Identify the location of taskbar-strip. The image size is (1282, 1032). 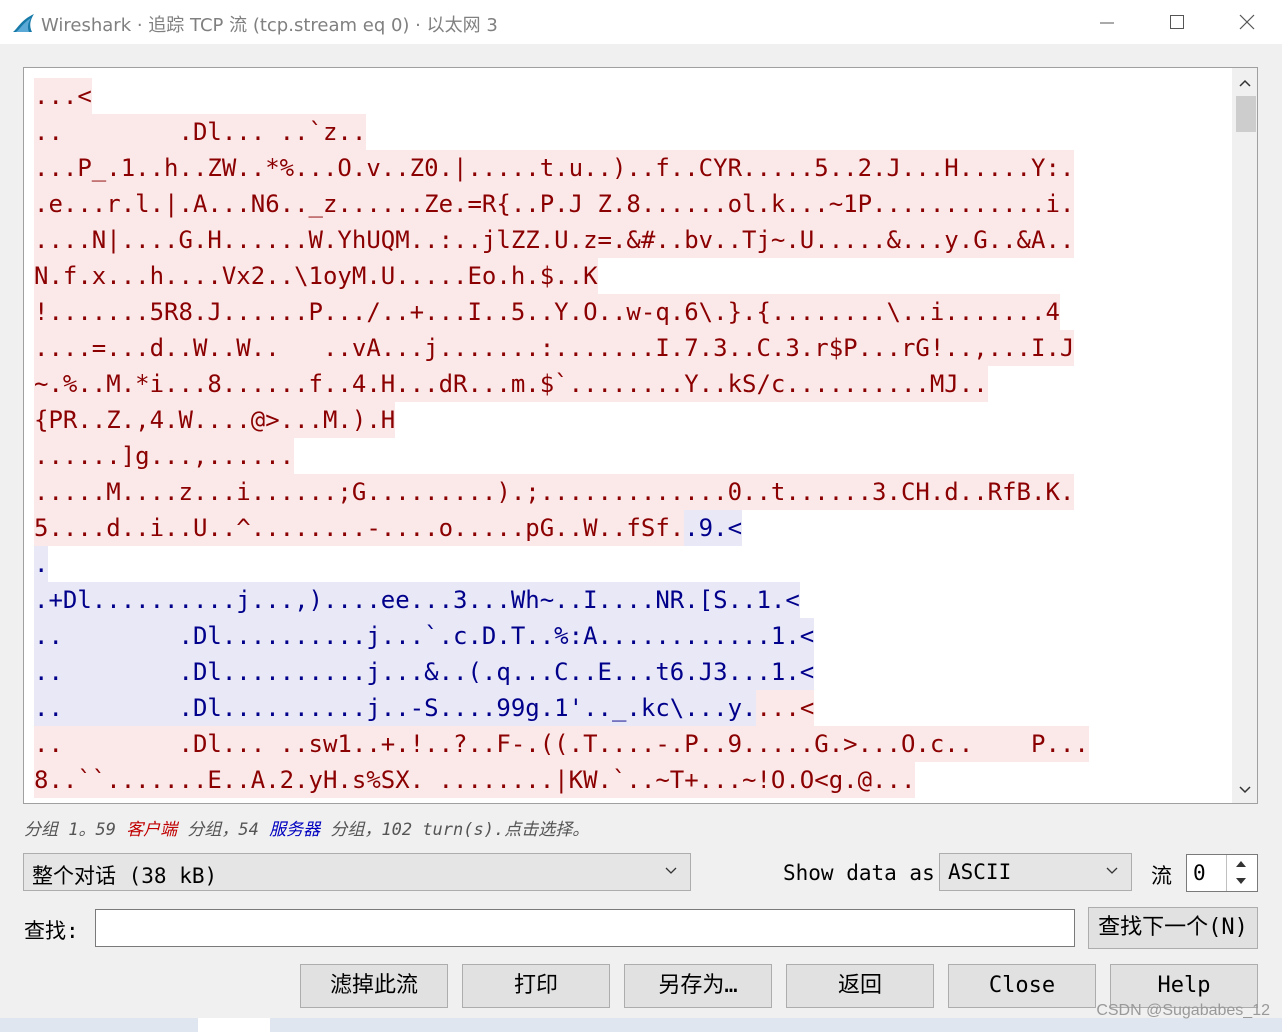
(641, 1025).